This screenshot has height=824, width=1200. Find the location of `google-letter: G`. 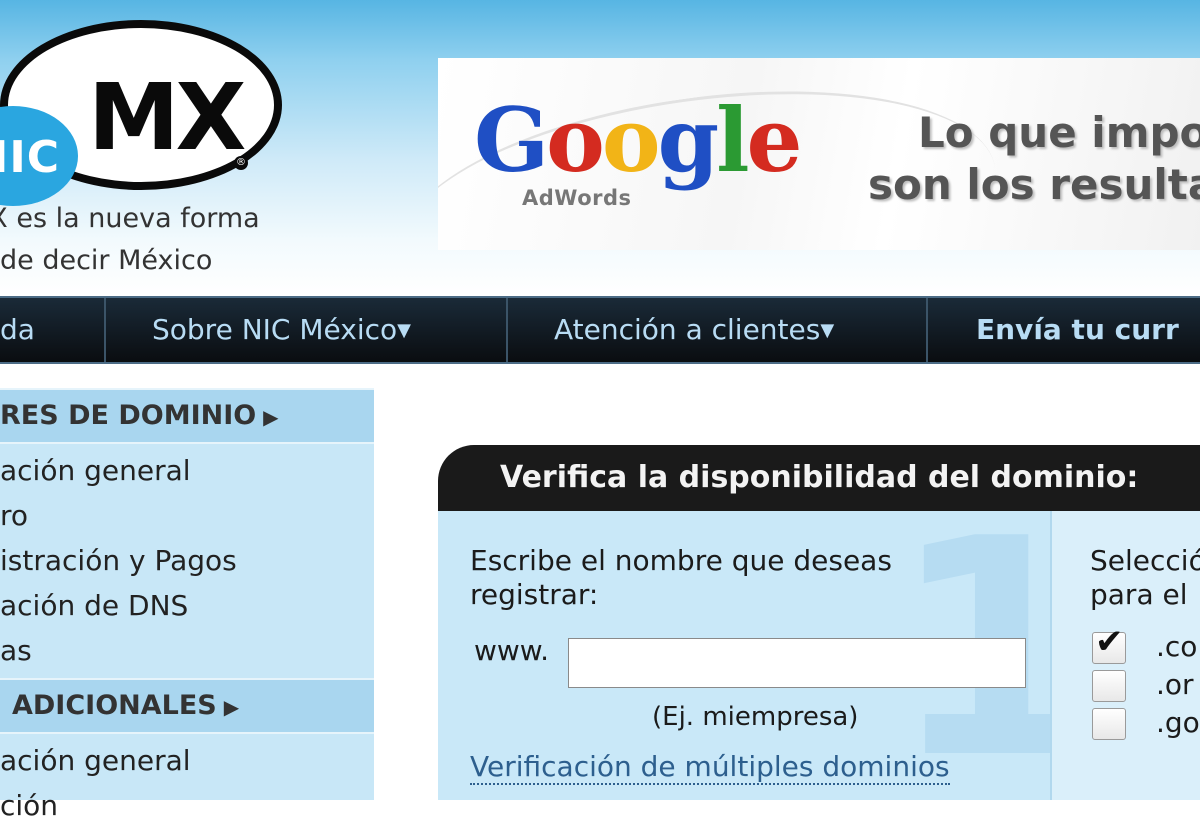

google-letter: G is located at coordinates (511, 140).